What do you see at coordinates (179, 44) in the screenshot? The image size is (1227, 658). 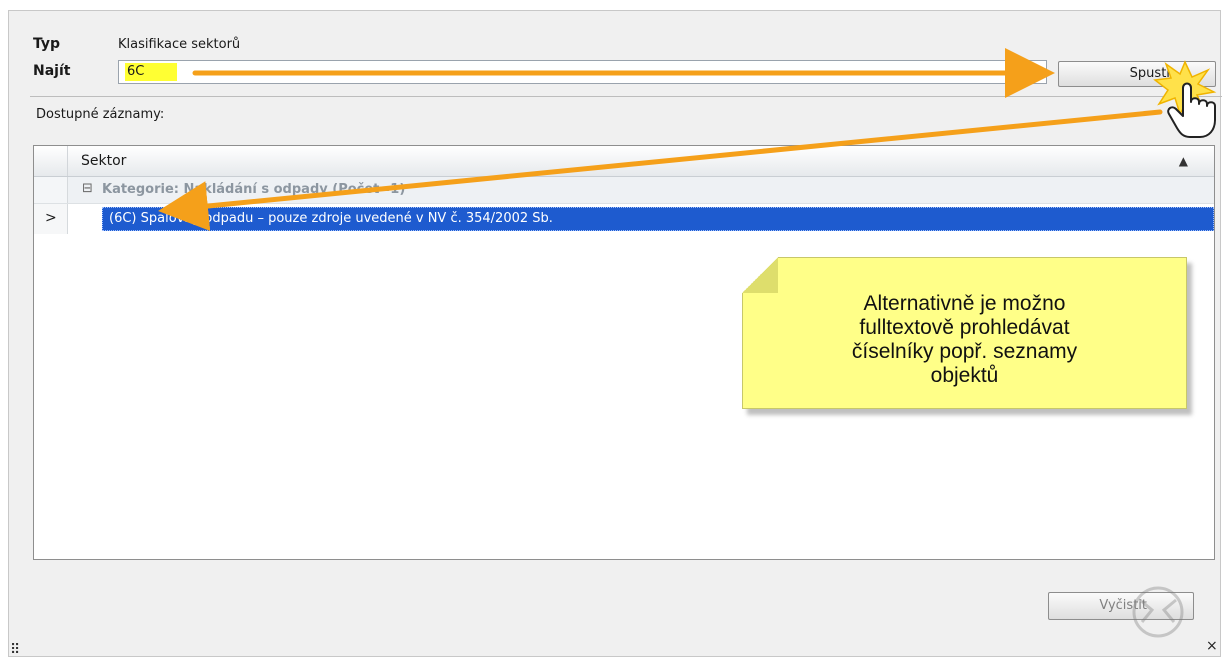 I see `type-value: Klasifikace sektorů` at bounding box center [179, 44].